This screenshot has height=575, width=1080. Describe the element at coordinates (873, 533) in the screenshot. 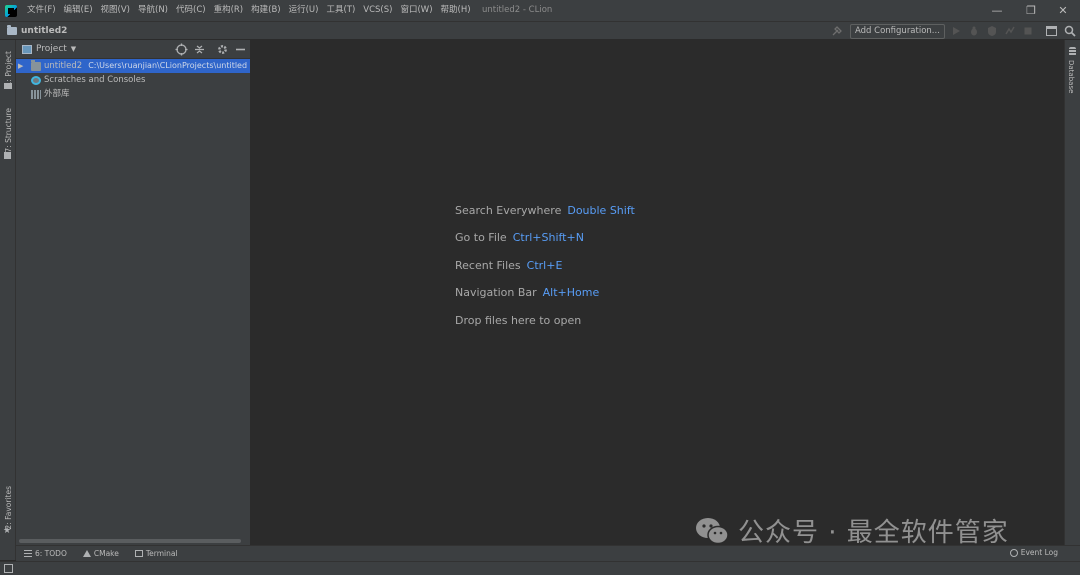

I see `watermark-text: 公众号 · 最全软件管家` at that location.